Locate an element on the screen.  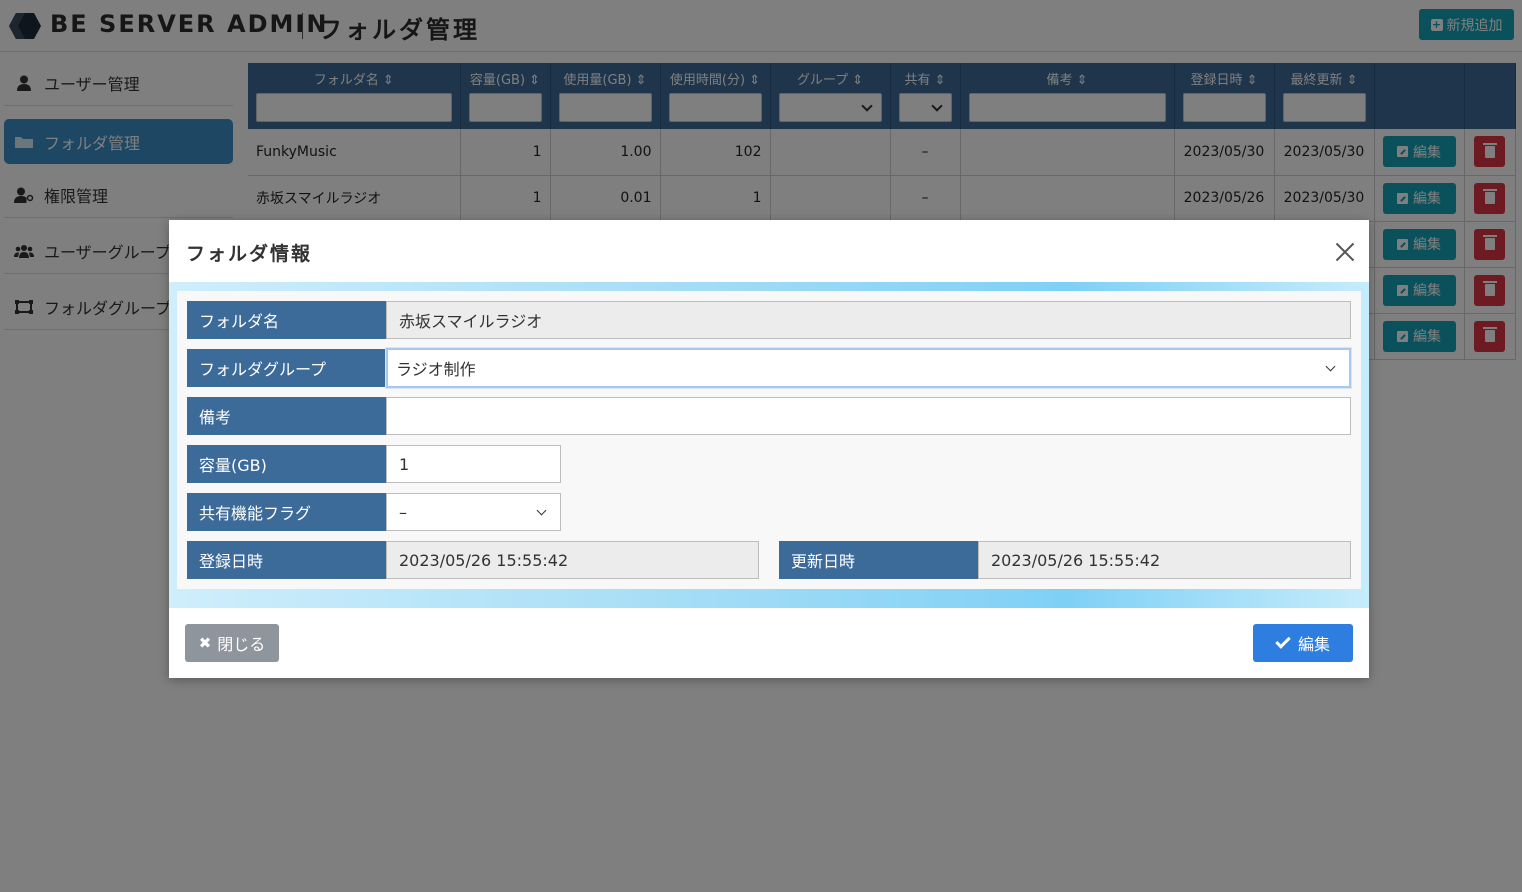
created-label: 登録日時 is located at coordinates (287, 560).